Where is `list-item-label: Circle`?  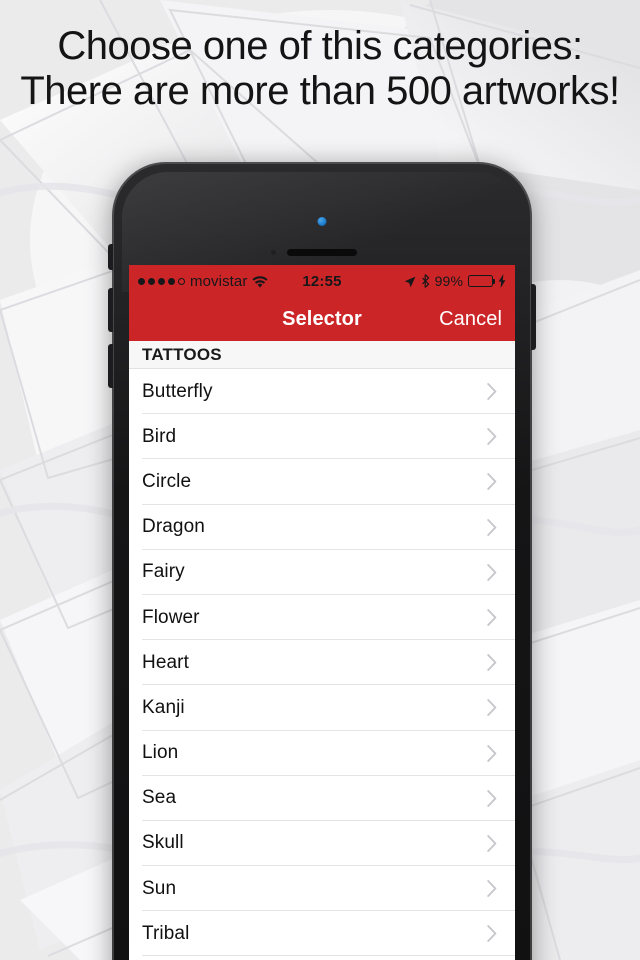
list-item-label: Circle is located at coordinates (167, 481).